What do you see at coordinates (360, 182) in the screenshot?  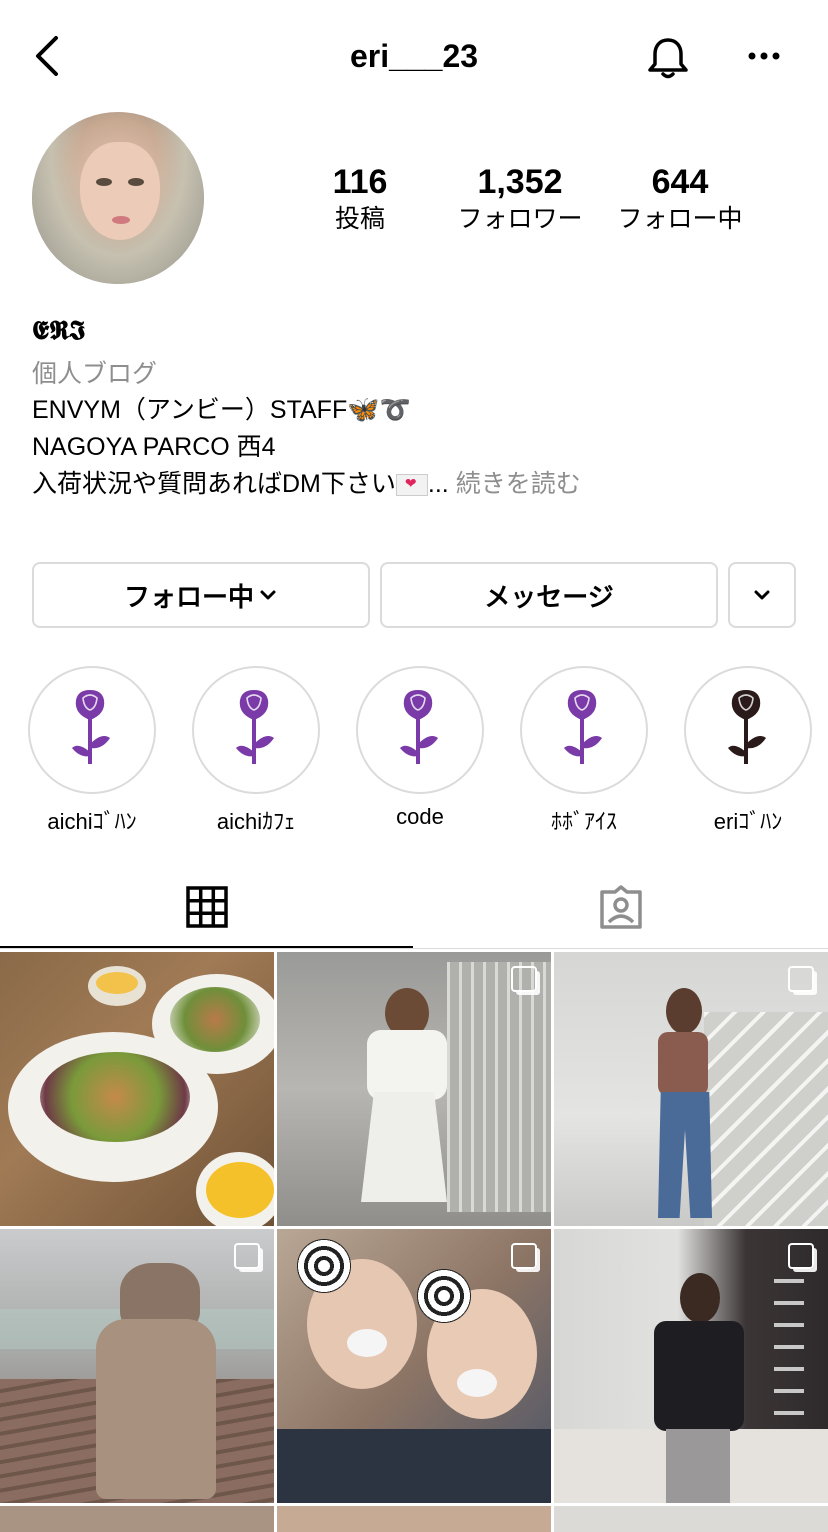 I see `posts-count: 116` at bounding box center [360, 182].